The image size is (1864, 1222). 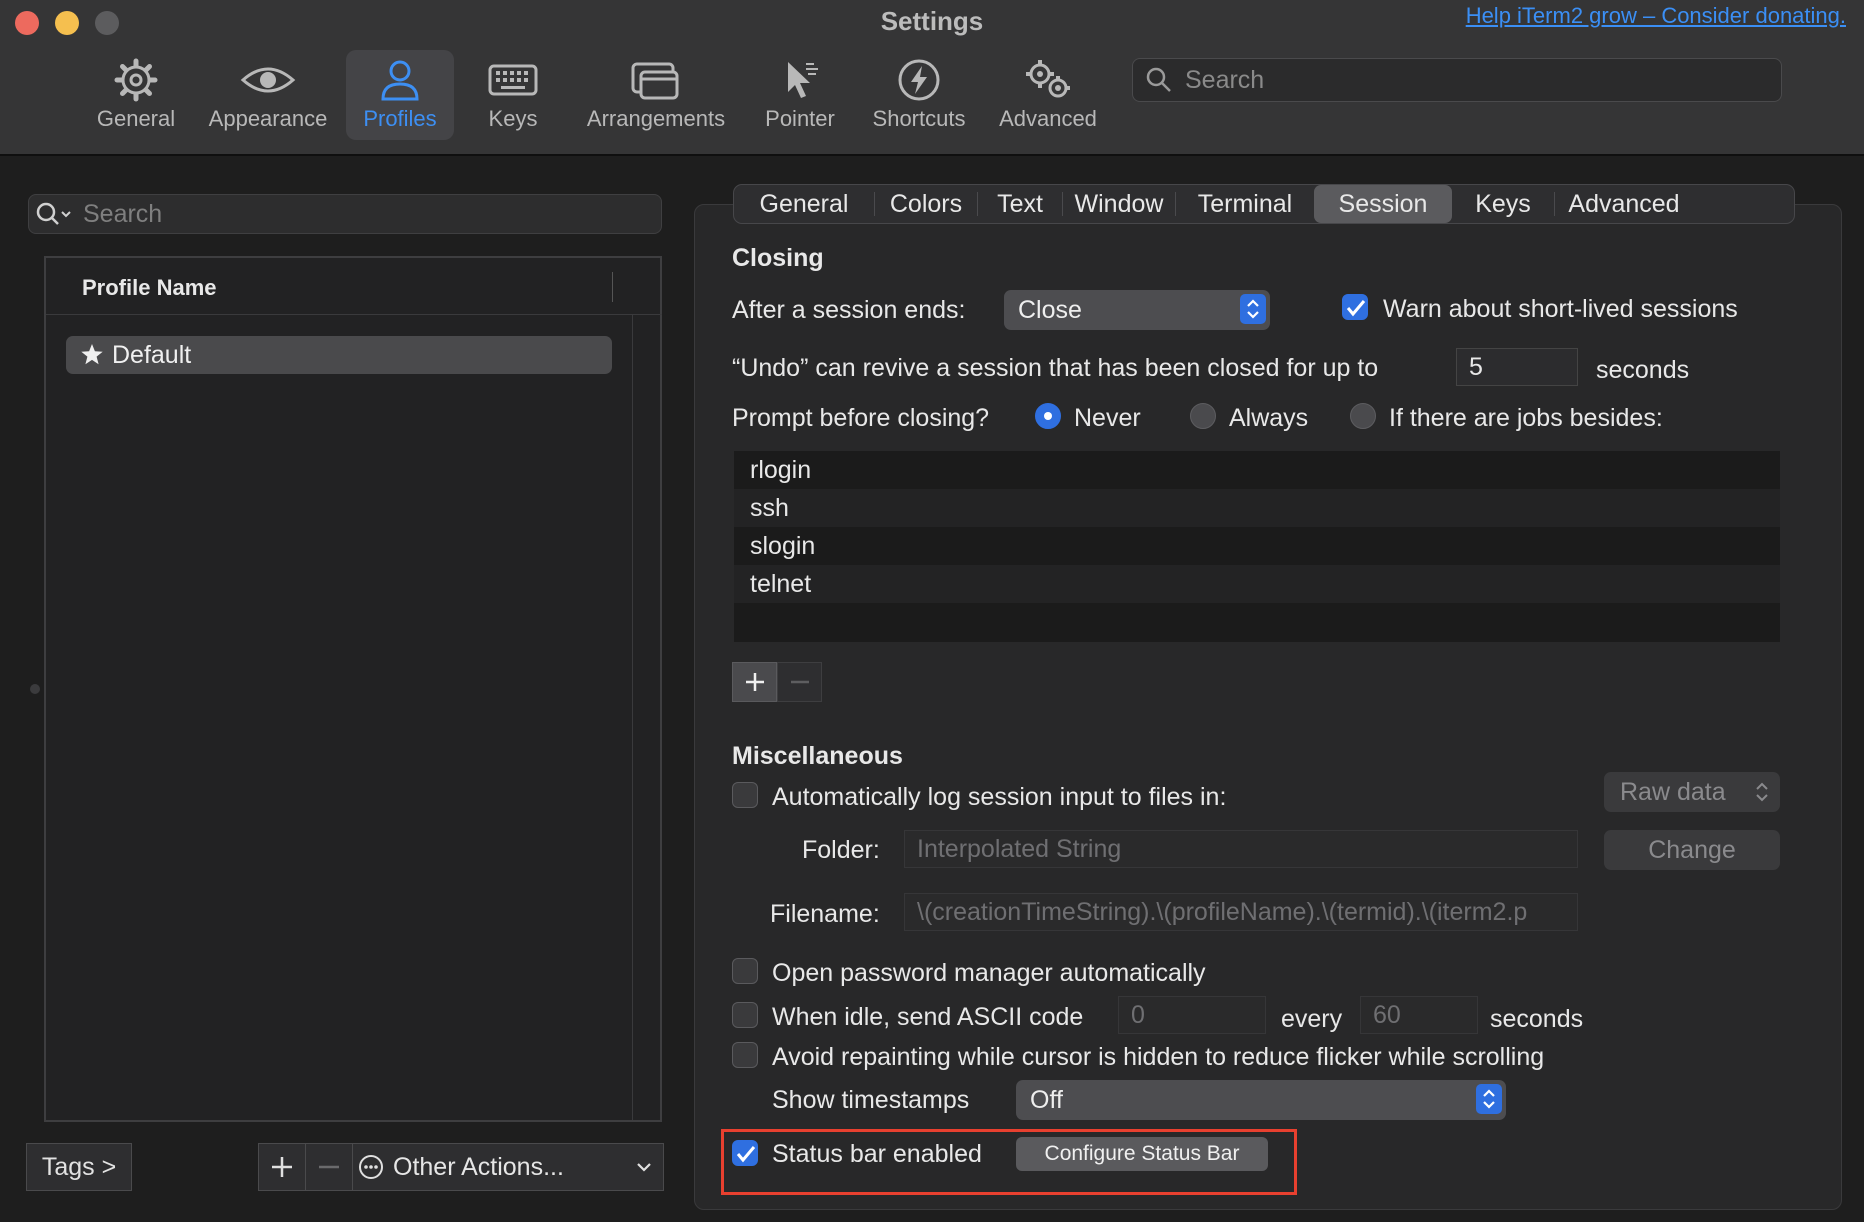 What do you see at coordinates (745, 1153) in the screenshot?
I see `status-bar-checkbox` at bounding box center [745, 1153].